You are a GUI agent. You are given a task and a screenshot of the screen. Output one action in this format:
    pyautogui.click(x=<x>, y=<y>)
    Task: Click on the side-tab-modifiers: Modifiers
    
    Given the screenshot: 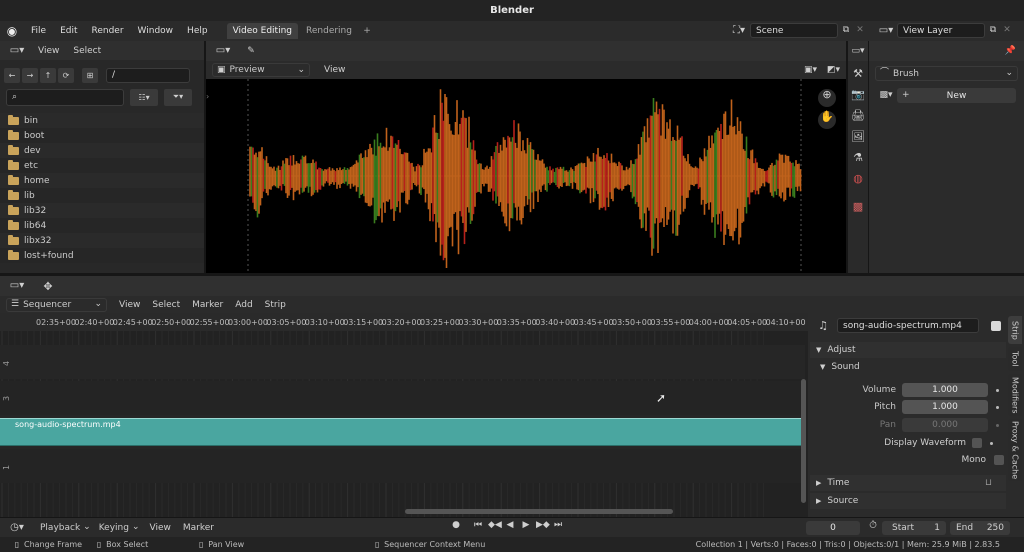 What is the action you would take?
    pyautogui.click(x=1015, y=395)
    